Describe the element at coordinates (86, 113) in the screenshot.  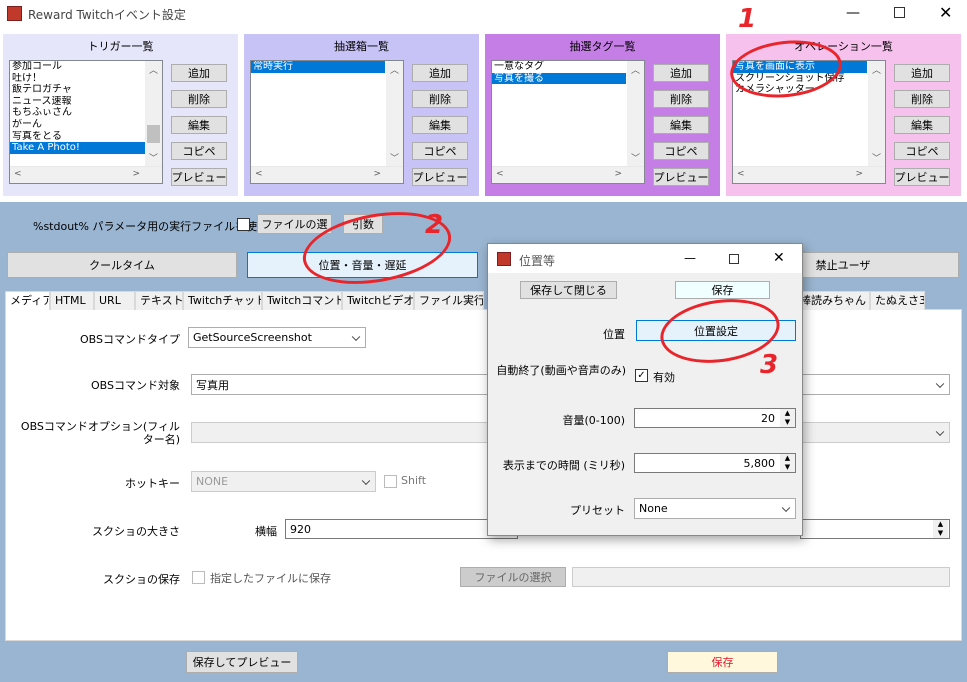
I see `list-item: もちふぃさん` at that location.